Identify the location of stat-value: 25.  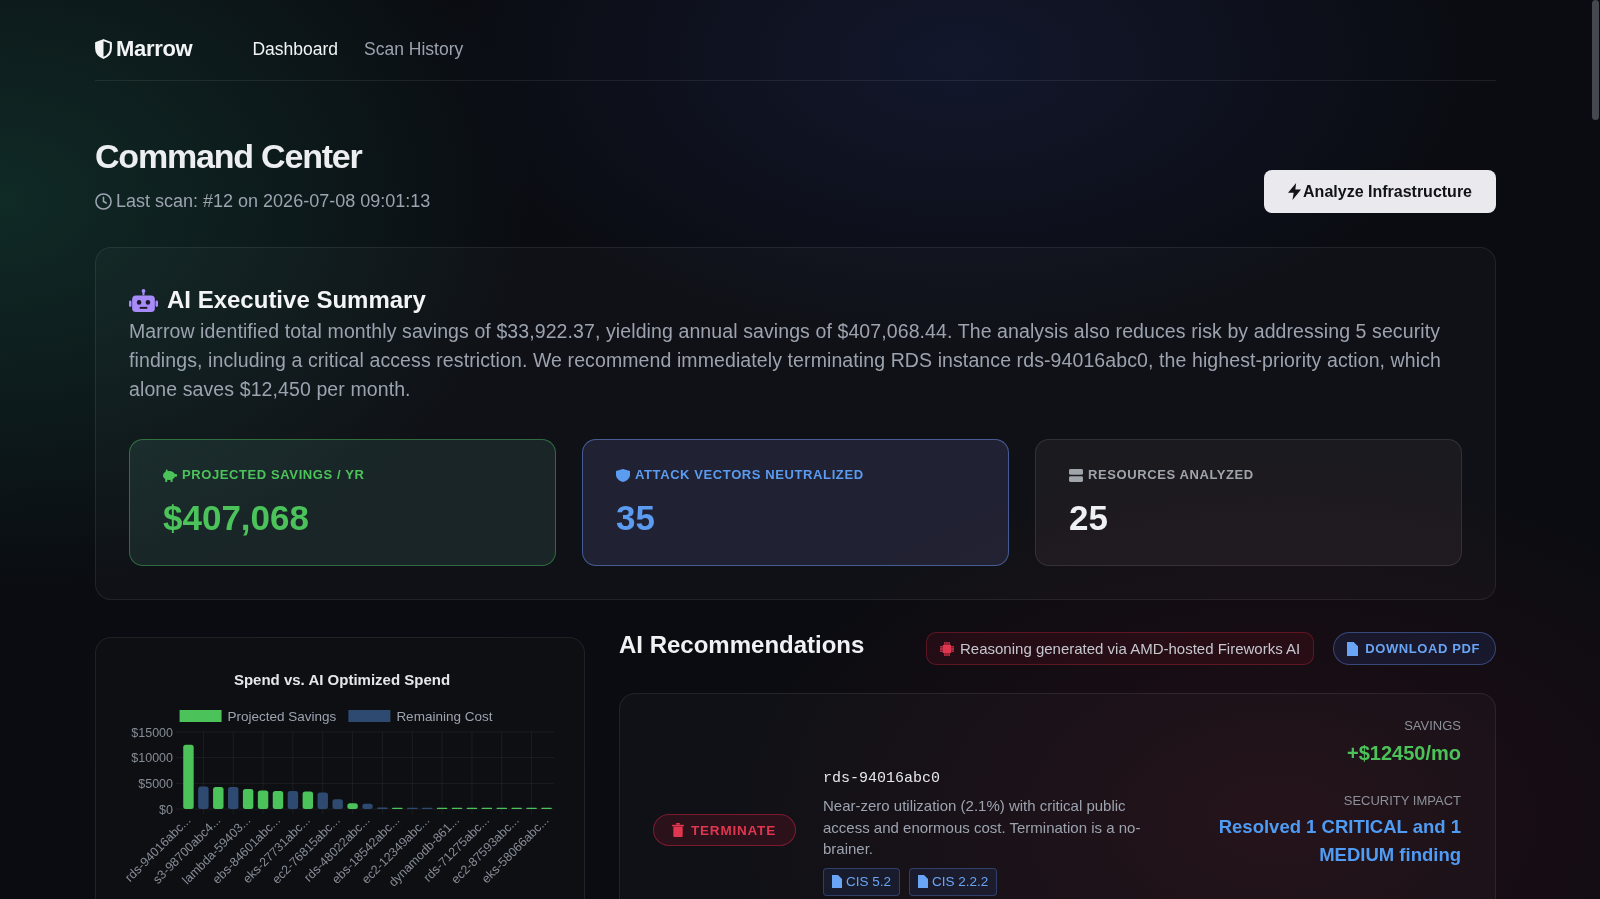
(1089, 518).